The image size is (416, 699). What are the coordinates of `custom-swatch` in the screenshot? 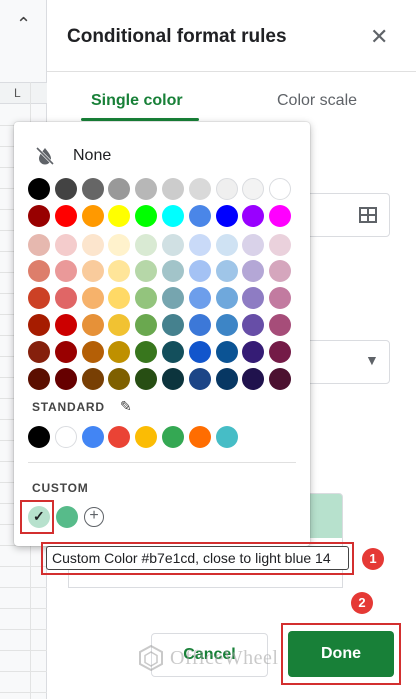 It's located at (67, 517).